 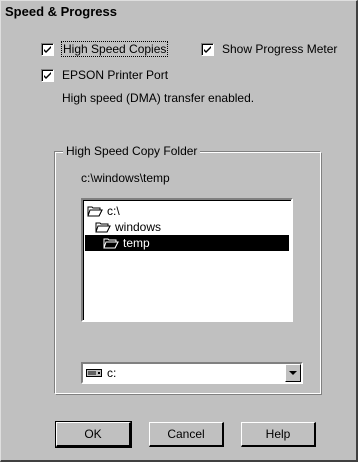 What do you see at coordinates (93, 434) in the screenshot?
I see `ok-button: OK` at bounding box center [93, 434].